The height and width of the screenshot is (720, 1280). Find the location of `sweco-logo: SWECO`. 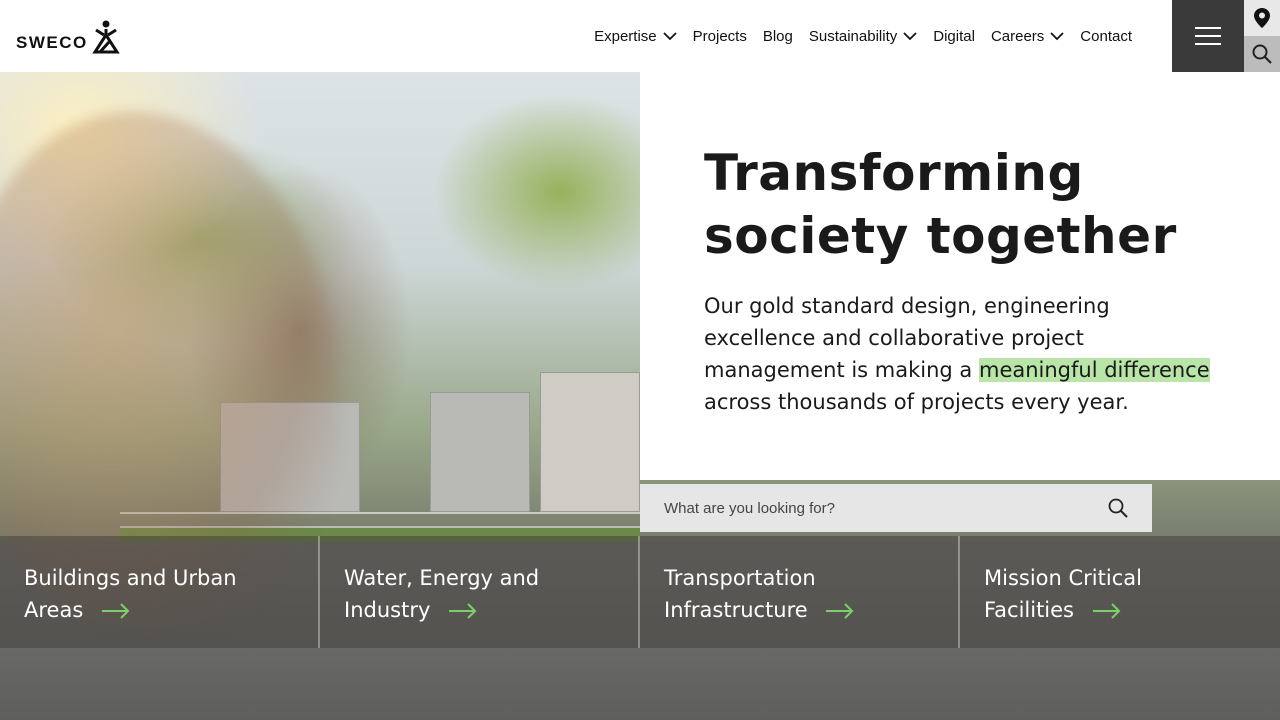

sweco-logo: SWECO is located at coordinates (68, 36).